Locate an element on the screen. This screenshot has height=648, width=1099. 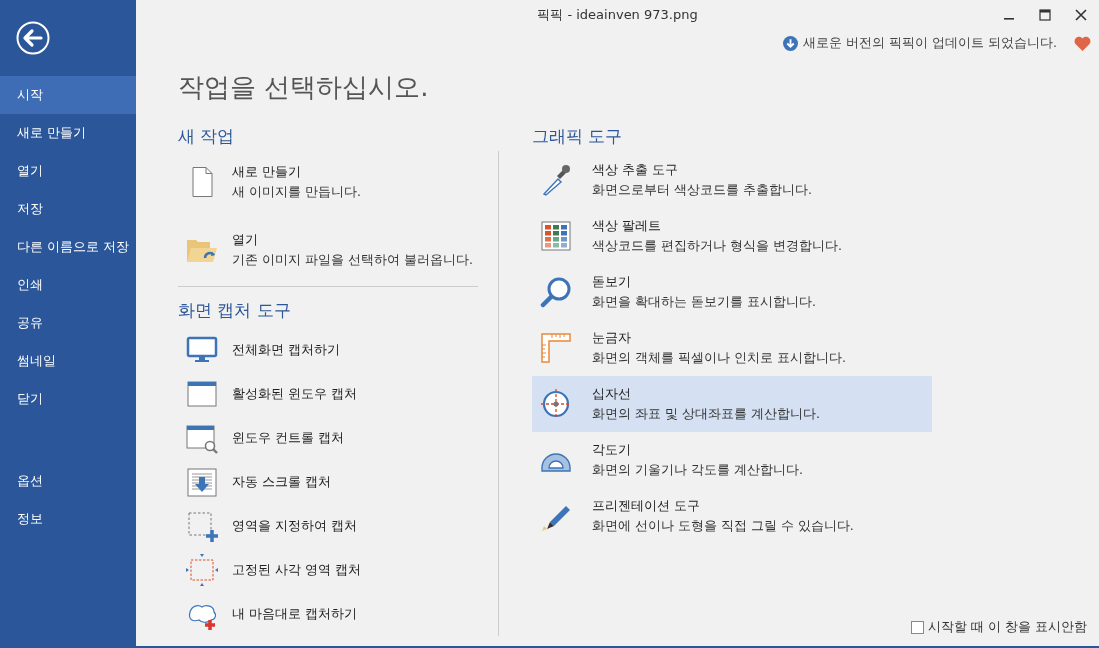
capture-tool-label: 윈도우 컨트롤 캡처 is located at coordinates (288, 438).